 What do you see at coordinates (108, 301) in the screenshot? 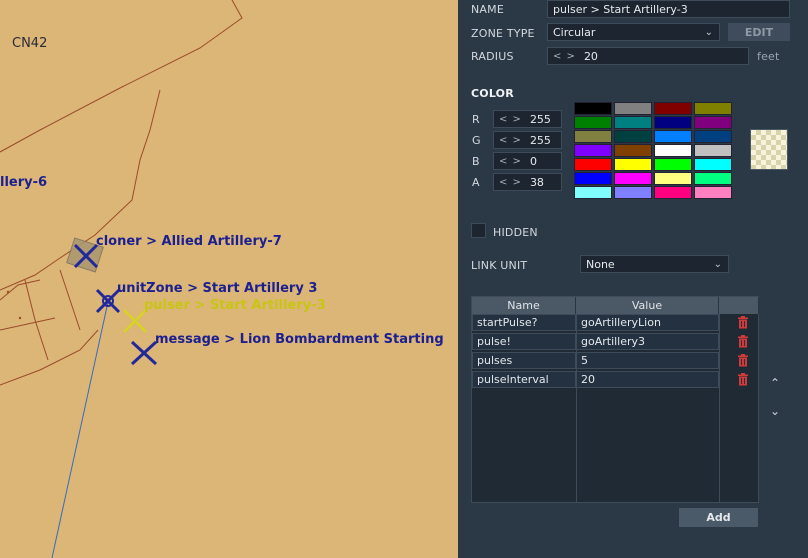
I see `unitzone-marker` at bounding box center [108, 301].